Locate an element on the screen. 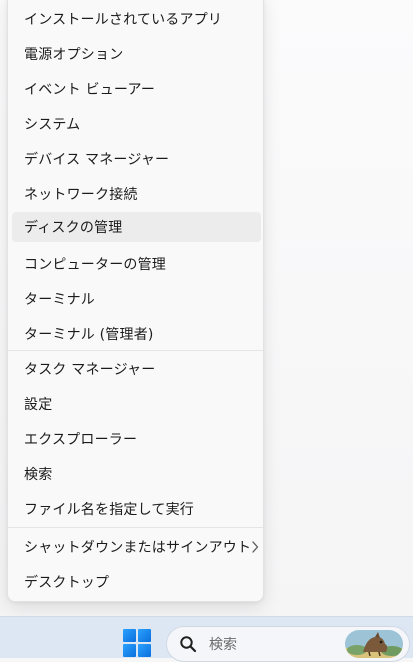  menu-item-label: ディスクの管理 is located at coordinates (73, 228).